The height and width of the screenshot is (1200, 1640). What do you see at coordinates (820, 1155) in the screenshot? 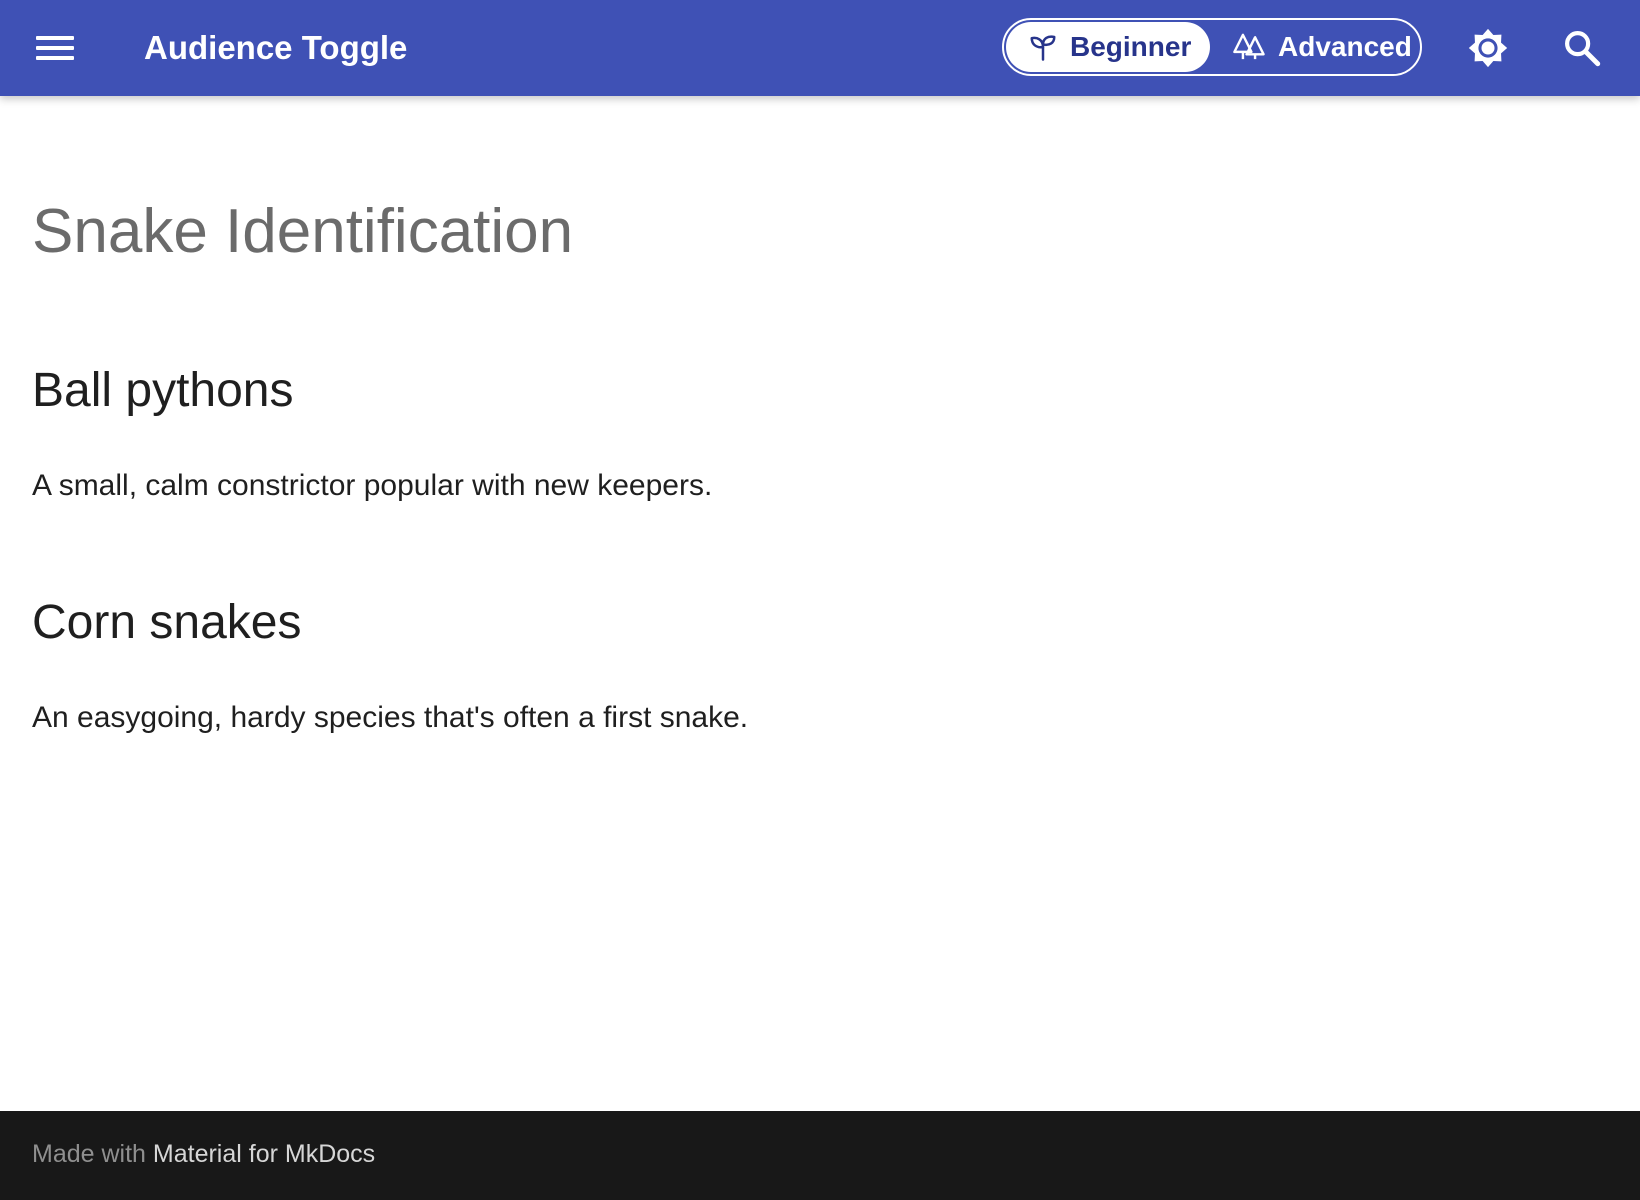
I see `site-footer: Made with Material for MkDocs` at bounding box center [820, 1155].